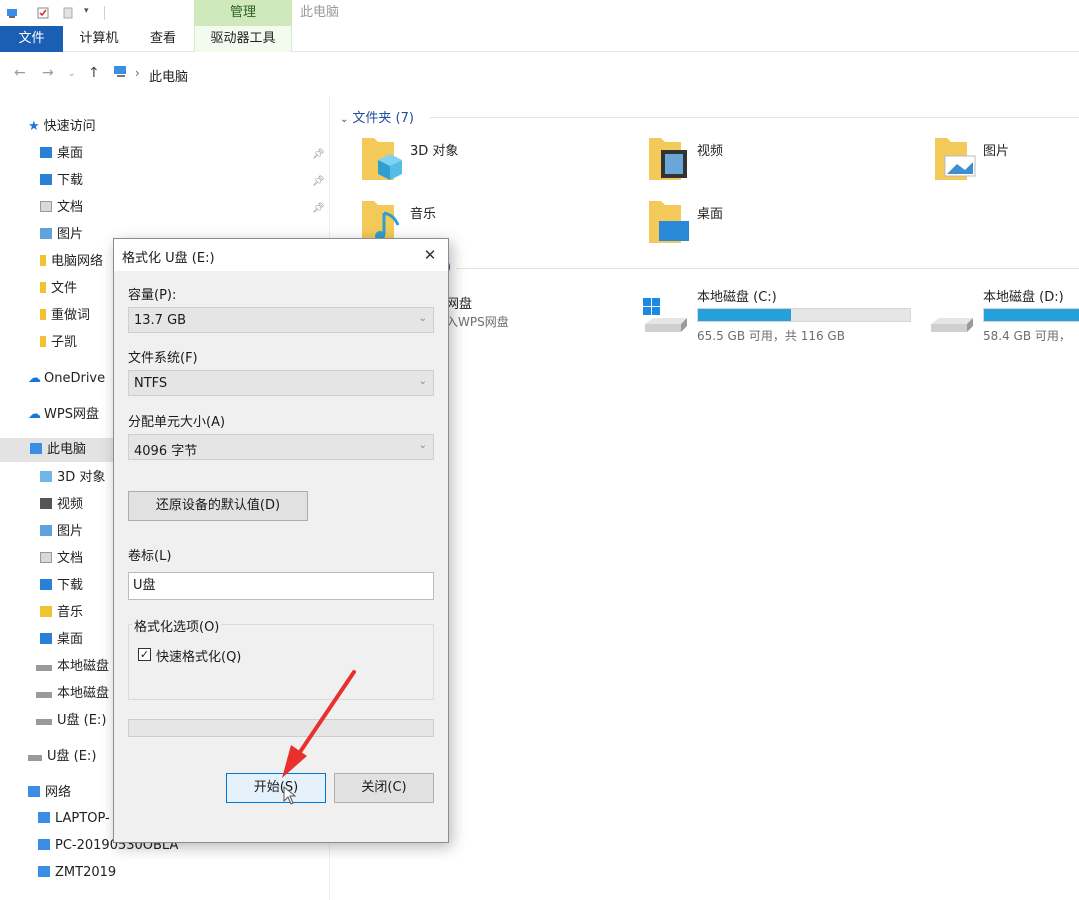 The image size is (1079, 900). I want to click on nav-item-folder: 子凯, so click(58, 343).